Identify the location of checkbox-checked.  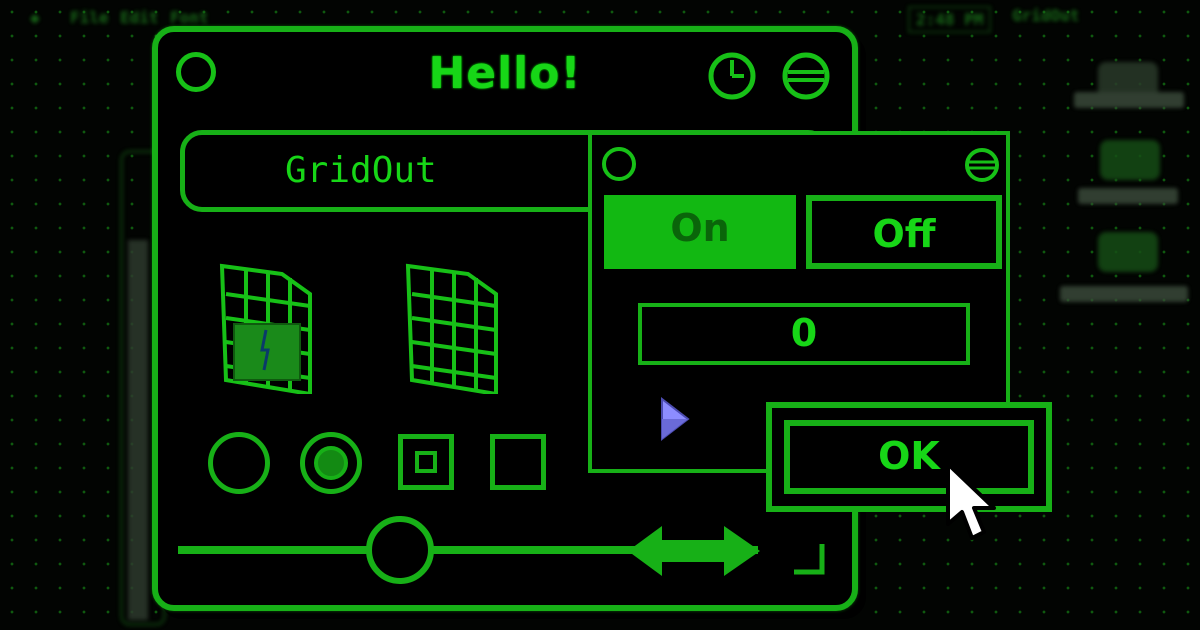
(426, 462).